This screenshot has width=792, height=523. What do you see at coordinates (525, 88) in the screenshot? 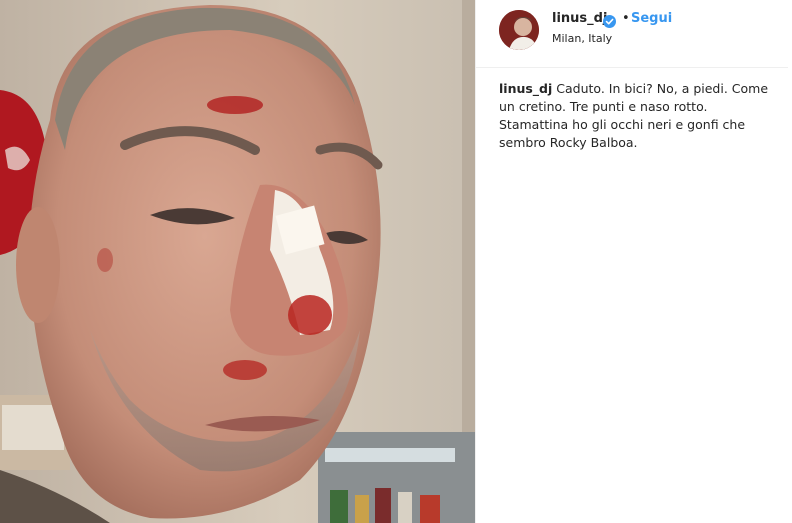
I see `caption-username: linus_dj` at bounding box center [525, 88].